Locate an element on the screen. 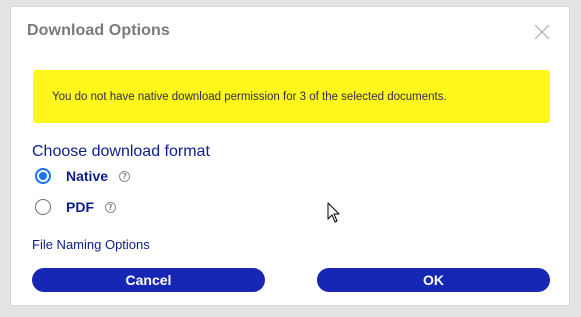  native-help-icon: ? is located at coordinates (125, 176).